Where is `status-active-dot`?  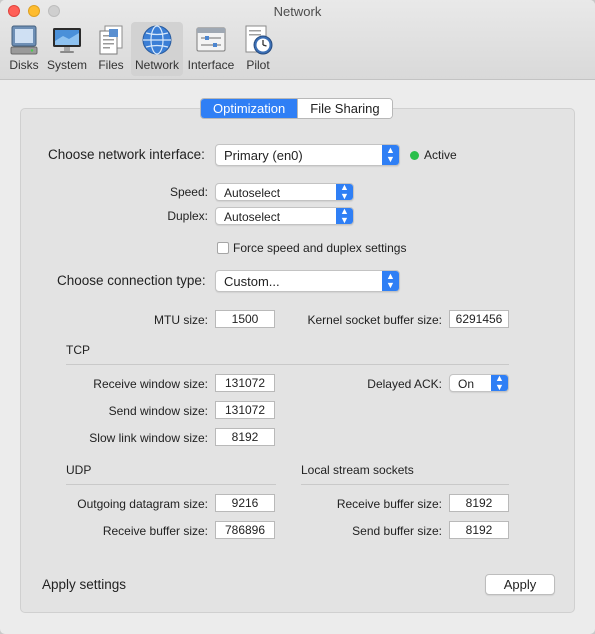 status-active-dot is located at coordinates (414, 155).